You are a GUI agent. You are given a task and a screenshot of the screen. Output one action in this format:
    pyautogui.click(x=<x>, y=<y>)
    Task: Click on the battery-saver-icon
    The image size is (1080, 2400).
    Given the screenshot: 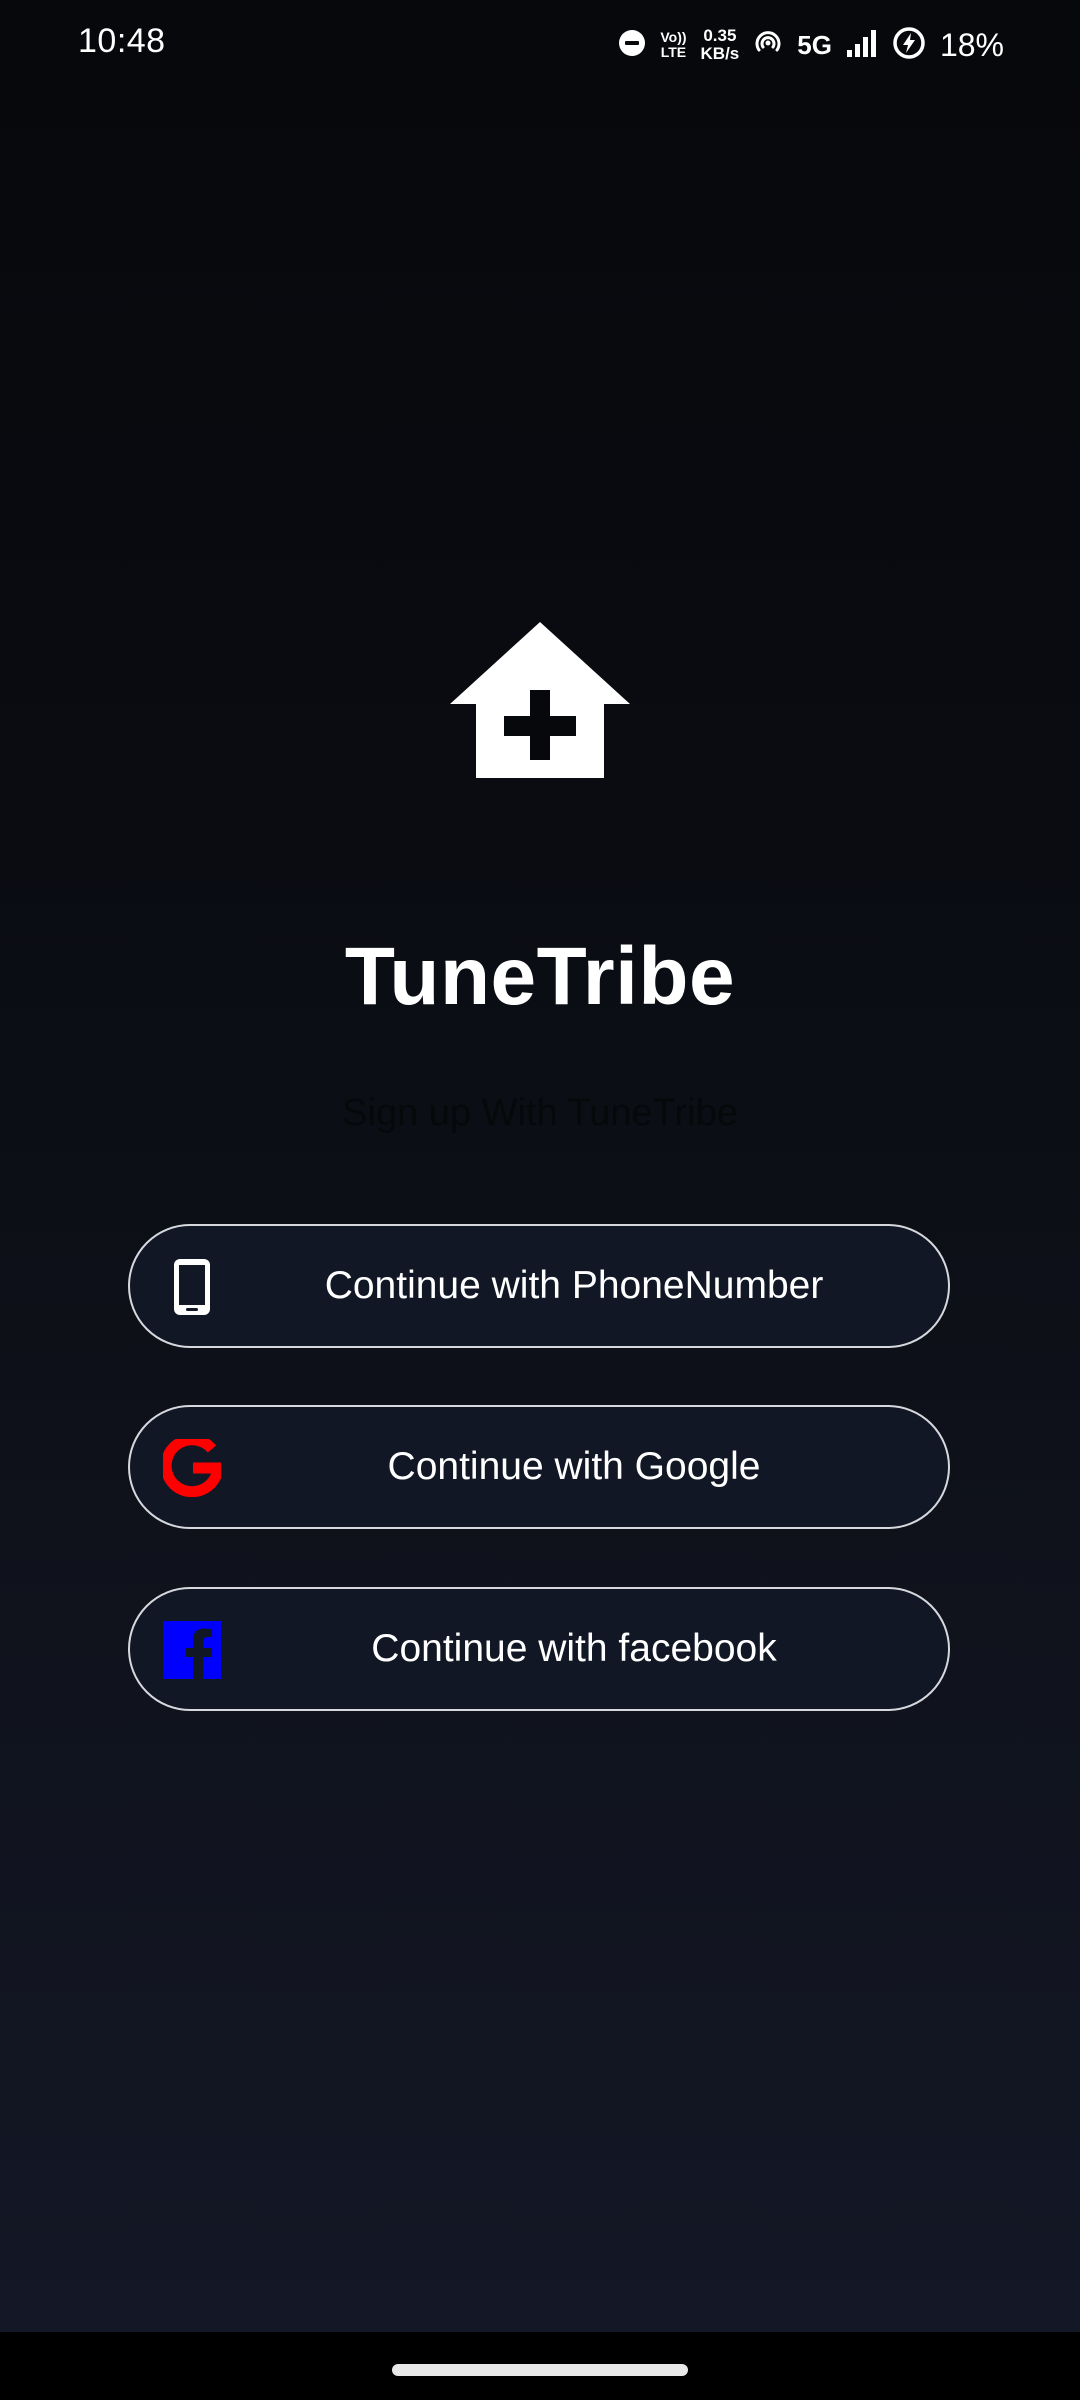 What is the action you would take?
    pyautogui.click(x=909, y=45)
    